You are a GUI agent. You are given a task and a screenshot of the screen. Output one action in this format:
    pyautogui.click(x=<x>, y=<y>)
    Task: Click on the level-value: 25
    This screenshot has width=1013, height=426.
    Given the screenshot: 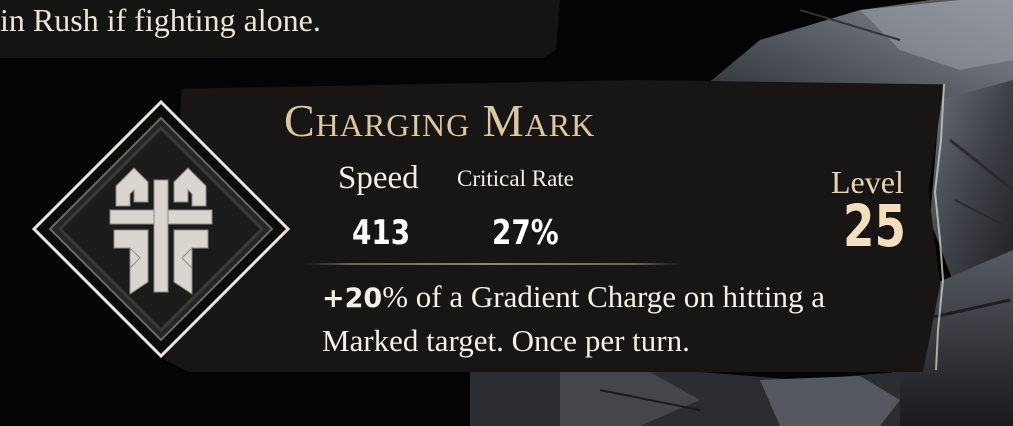 What is the action you would take?
    pyautogui.click(x=874, y=226)
    